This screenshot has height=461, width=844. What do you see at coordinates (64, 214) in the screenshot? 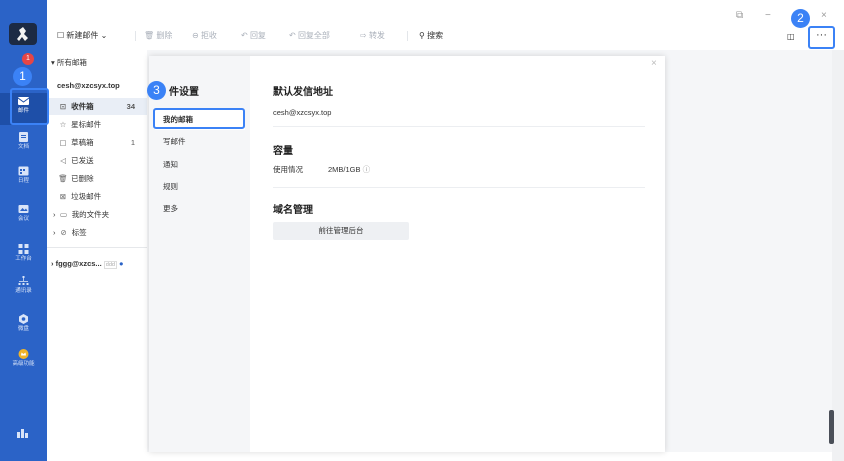
I see `folder-icon: ▭` at bounding box center [64, 214].